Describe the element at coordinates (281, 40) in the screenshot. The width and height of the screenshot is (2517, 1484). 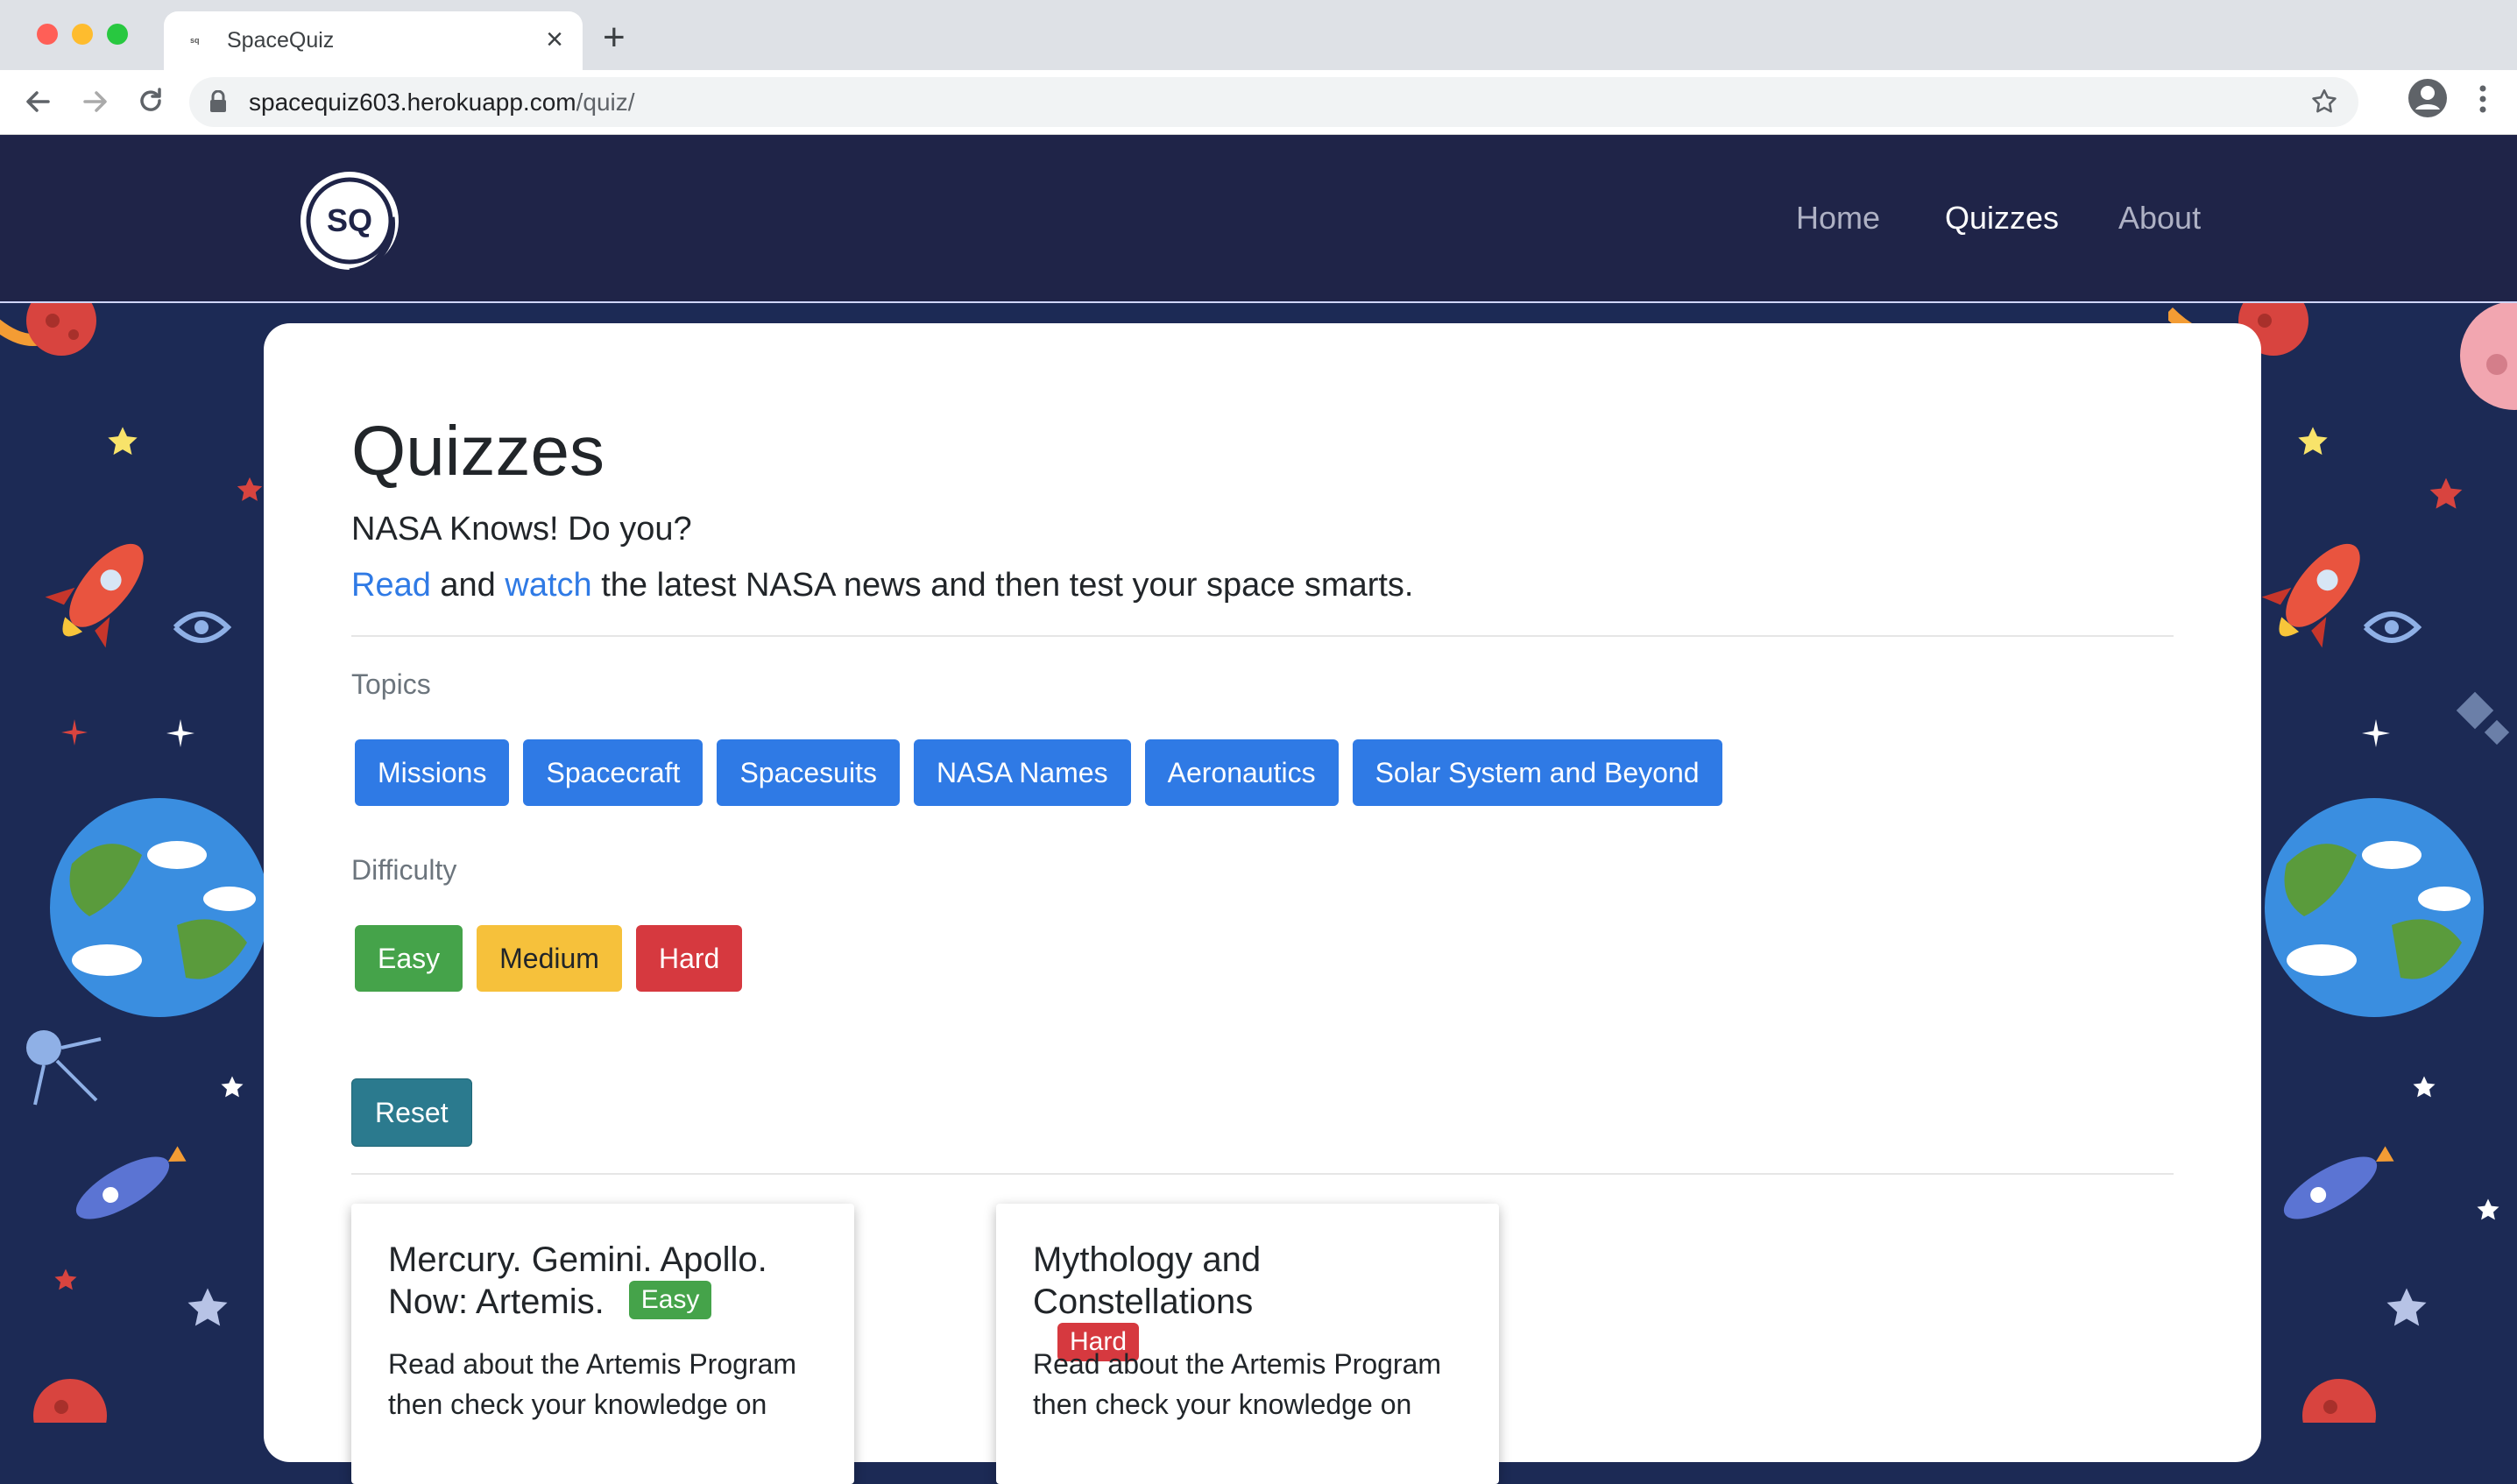
I see `tab-title: SpaceQuiz` at that location.